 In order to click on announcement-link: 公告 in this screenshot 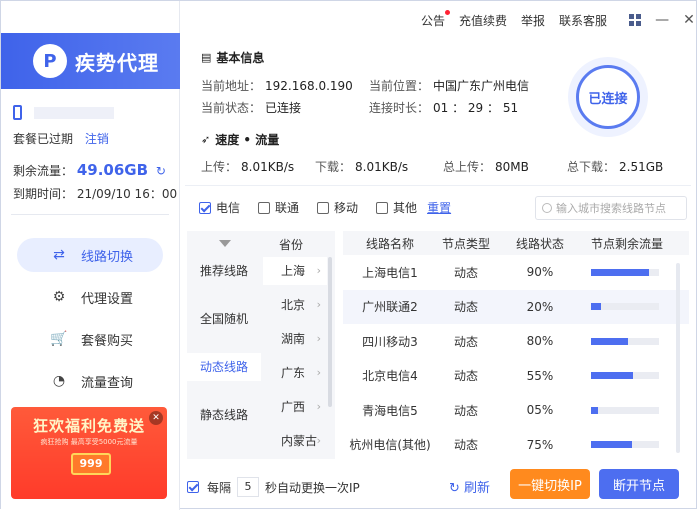, I will do `click(436, 19)`.